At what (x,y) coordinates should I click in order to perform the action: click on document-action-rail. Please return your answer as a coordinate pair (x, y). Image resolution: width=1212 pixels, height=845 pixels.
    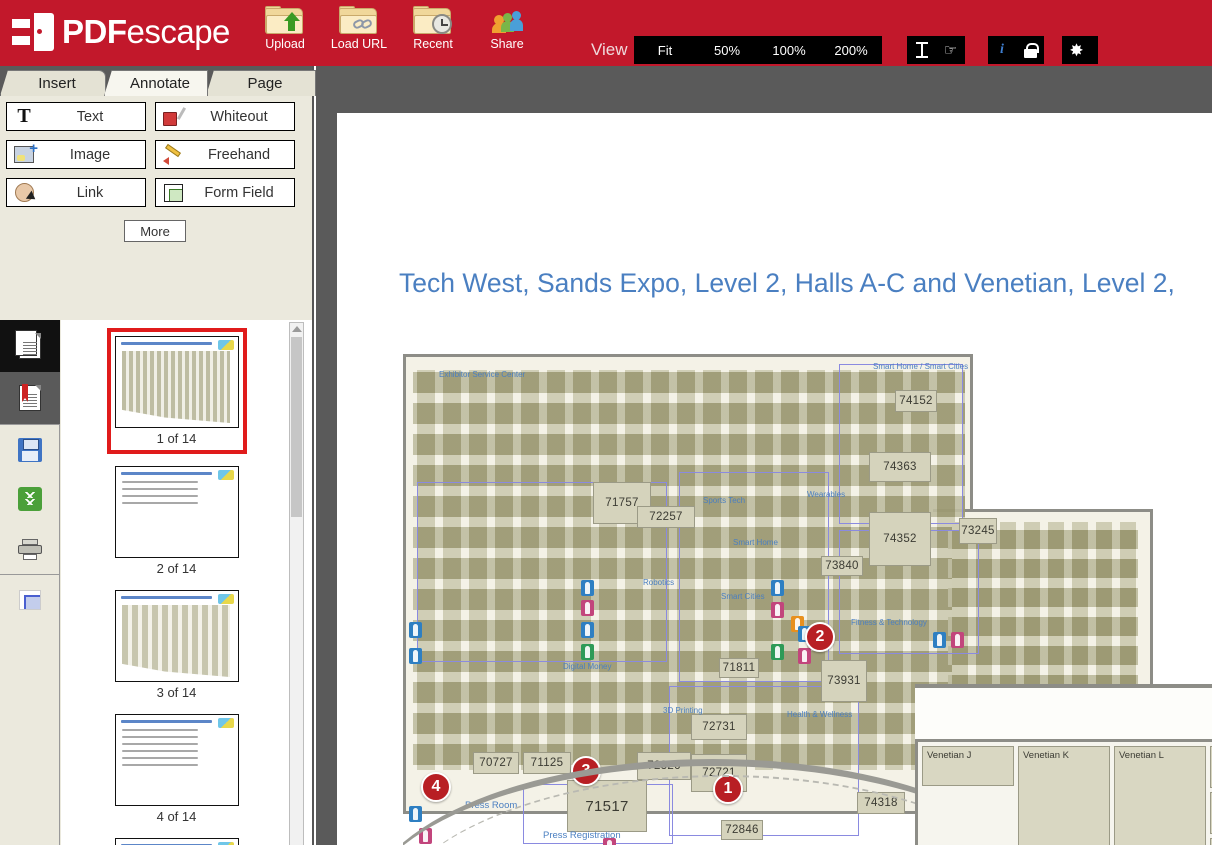
    Looking at the image, I should click on (30, 582).